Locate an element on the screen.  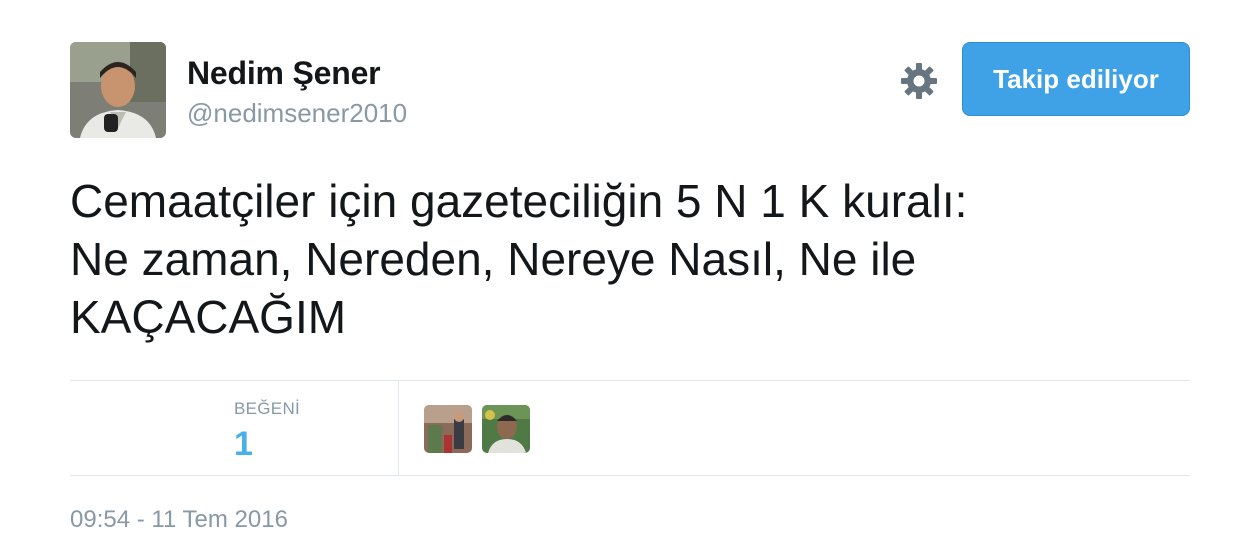
user-handle: @nedimsener2010 is located at coordinates (297, 113).